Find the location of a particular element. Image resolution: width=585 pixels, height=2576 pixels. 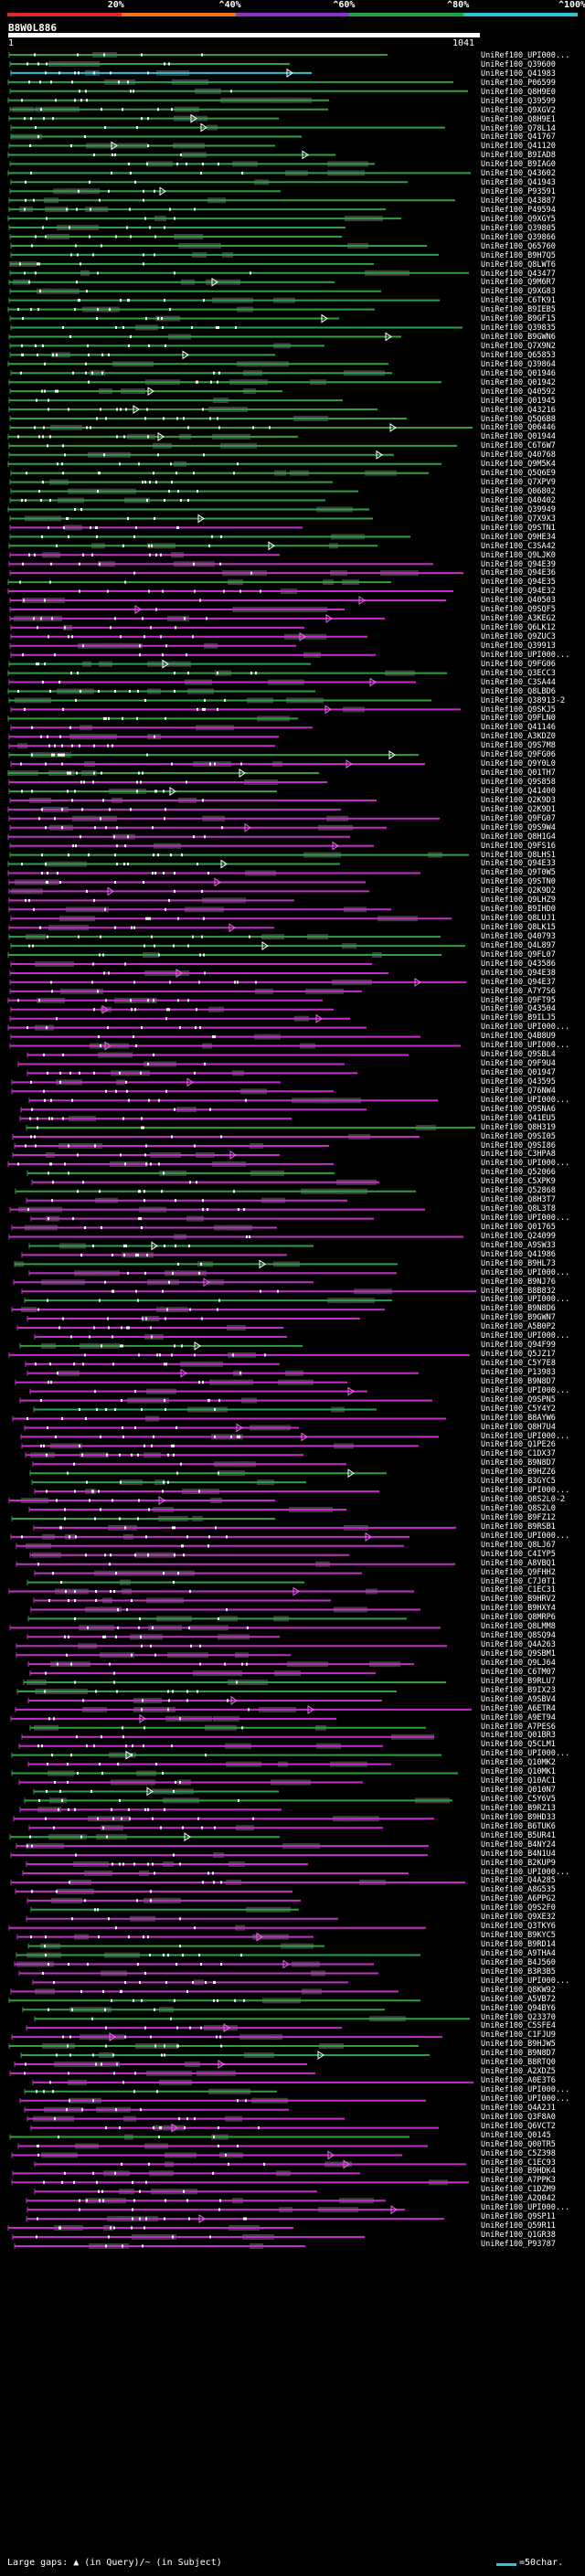

hit-label: UniRef100_B8AYW6 is located at coordinates (532, 1418).